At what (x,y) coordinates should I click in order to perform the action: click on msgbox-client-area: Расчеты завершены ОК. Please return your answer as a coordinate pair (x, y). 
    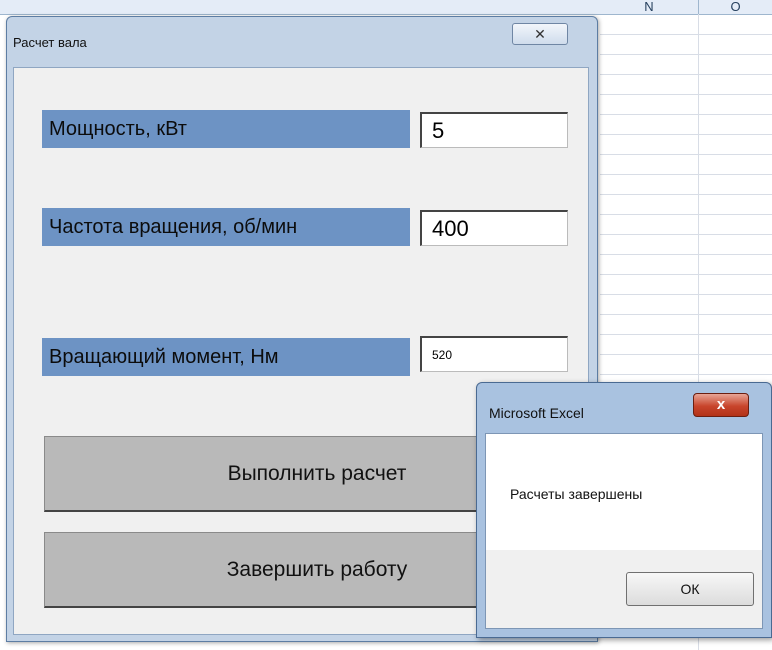
    Looking at the image, I should click on (624, 531).